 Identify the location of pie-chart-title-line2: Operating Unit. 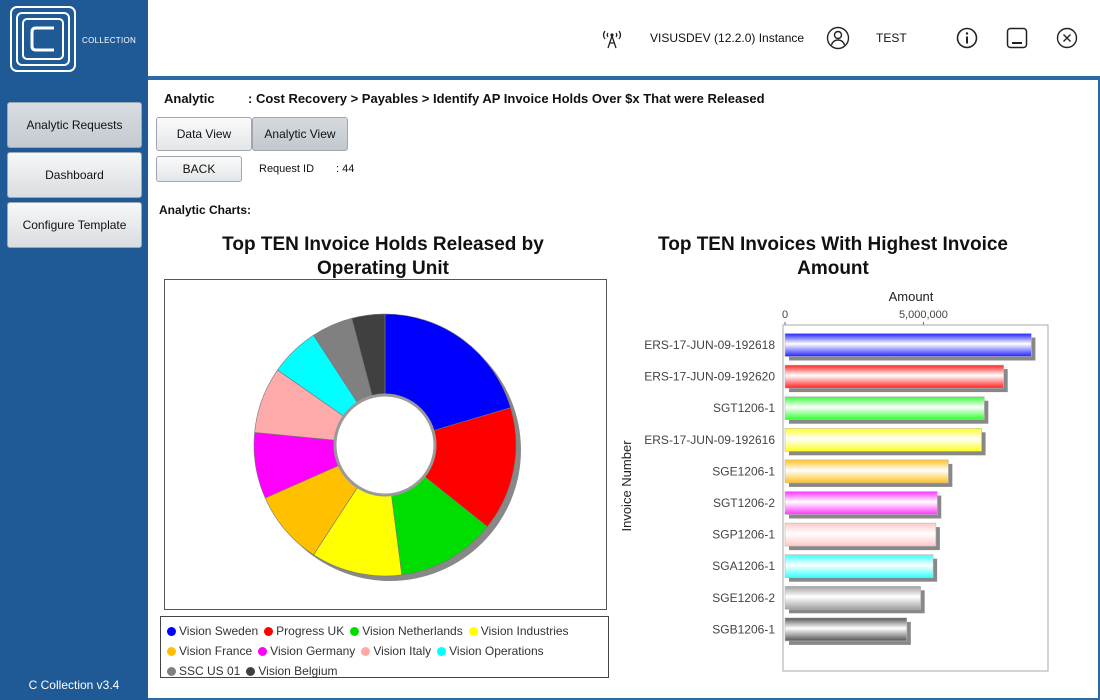
(383, 268).